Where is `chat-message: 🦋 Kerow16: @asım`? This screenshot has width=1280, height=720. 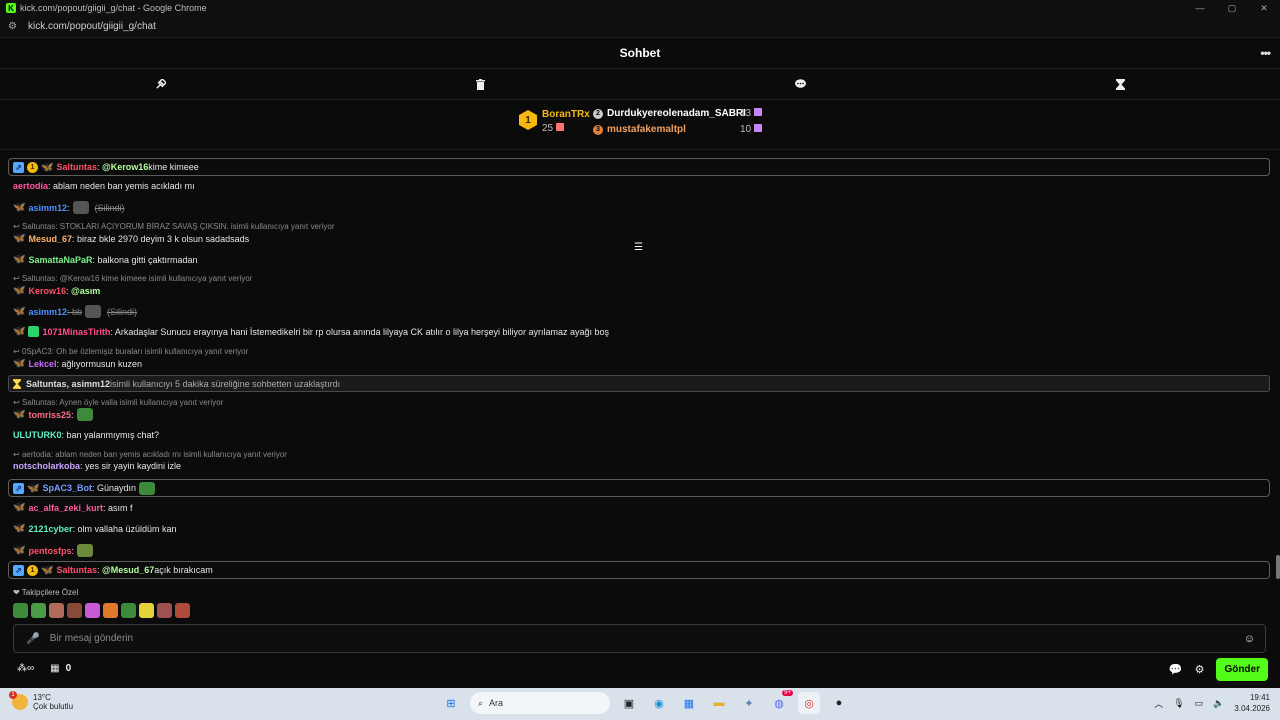 chat-message: 🦋 Kerow16: @asım is located at coordinates (56, 290).